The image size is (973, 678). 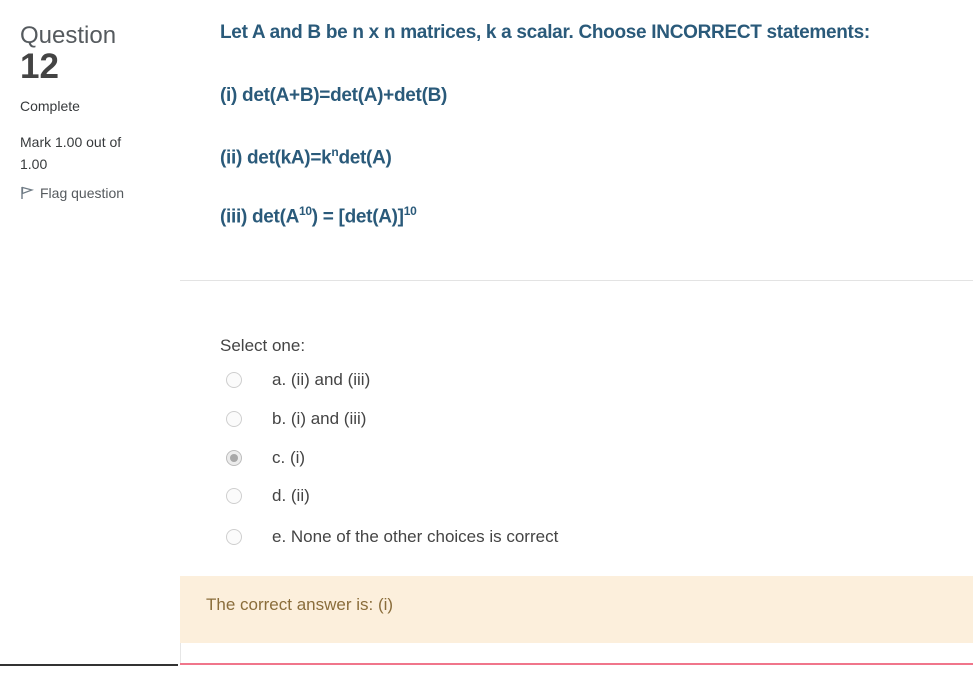 What do you see at coordinates (82, 193) in the screenshot?
I see `flag-question-label: Flag question` at bounding box center [82, 193].